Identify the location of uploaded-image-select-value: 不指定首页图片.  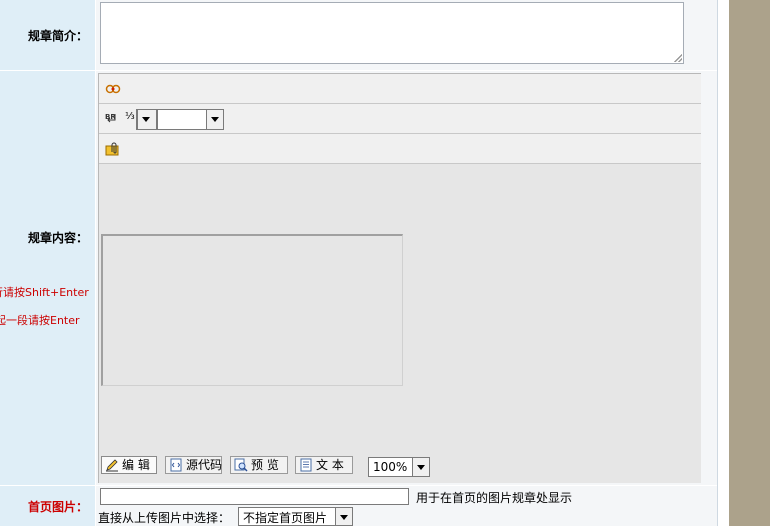
(285, 518).